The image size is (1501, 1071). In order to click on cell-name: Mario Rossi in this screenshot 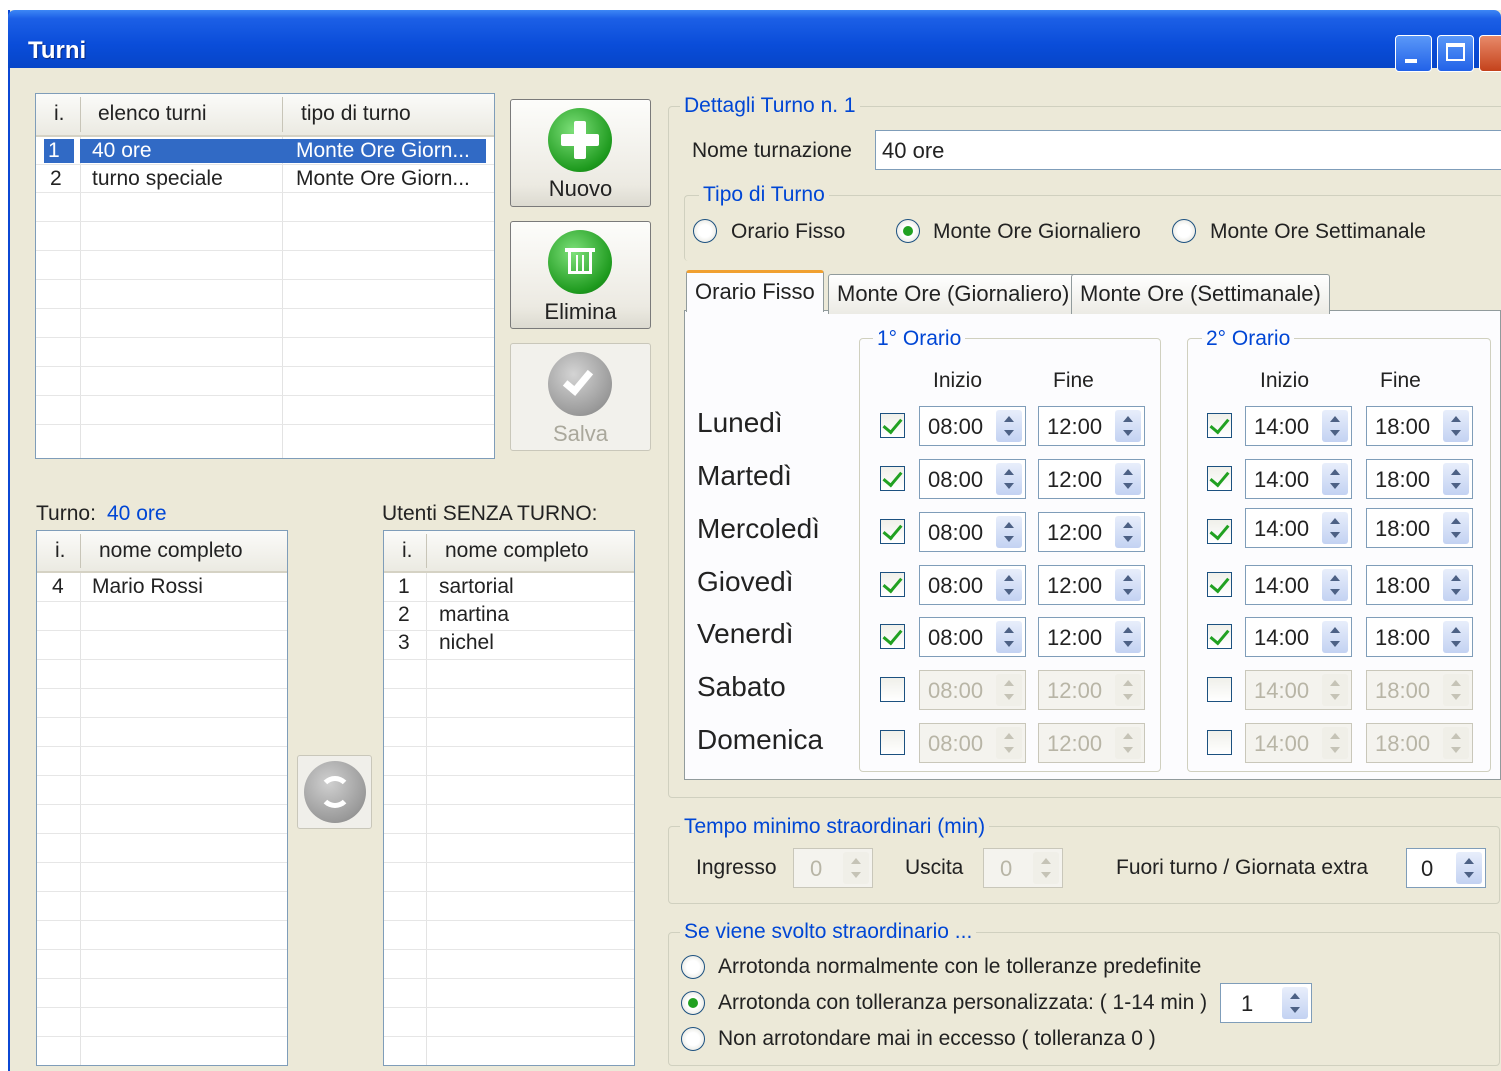, I will do `click(147, 586)`.